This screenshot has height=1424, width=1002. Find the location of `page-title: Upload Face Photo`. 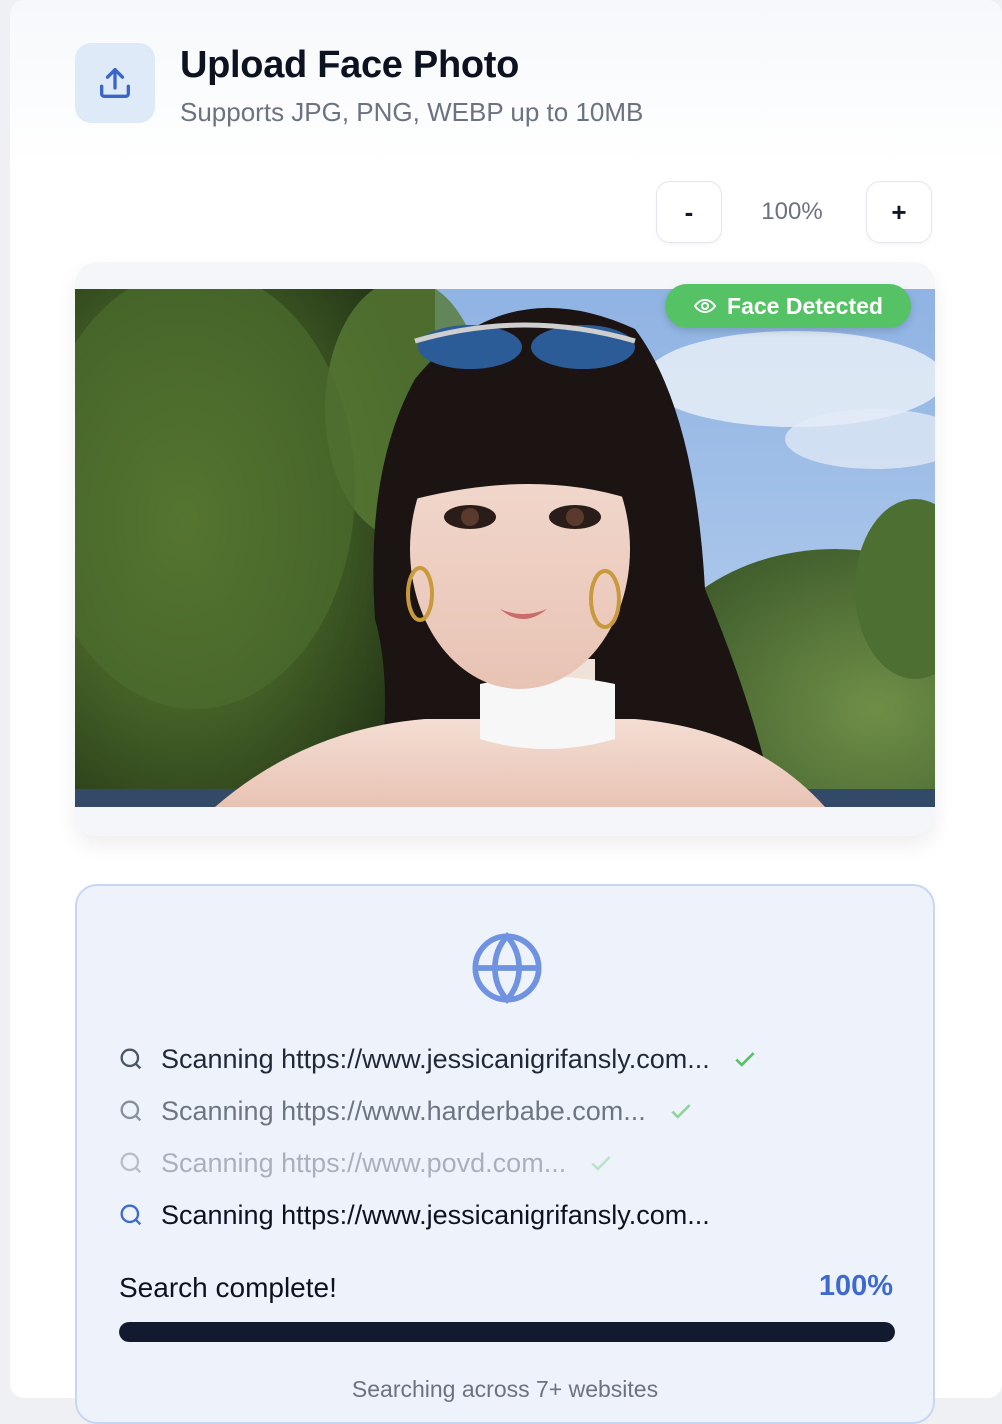

page-title: Upload Face Photo is located at coordinates (350, 65).